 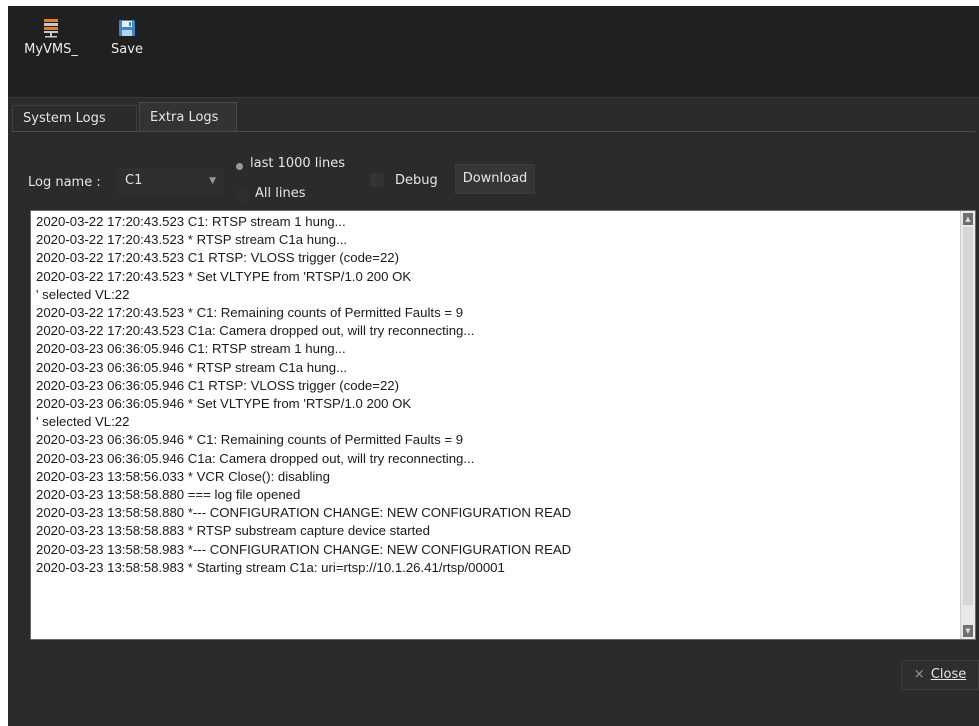 What do you see at coordinates (188, 117) in the screenshot?
I see `tab-extra-logs: Extra Logs` at bounding box center [188, 117].